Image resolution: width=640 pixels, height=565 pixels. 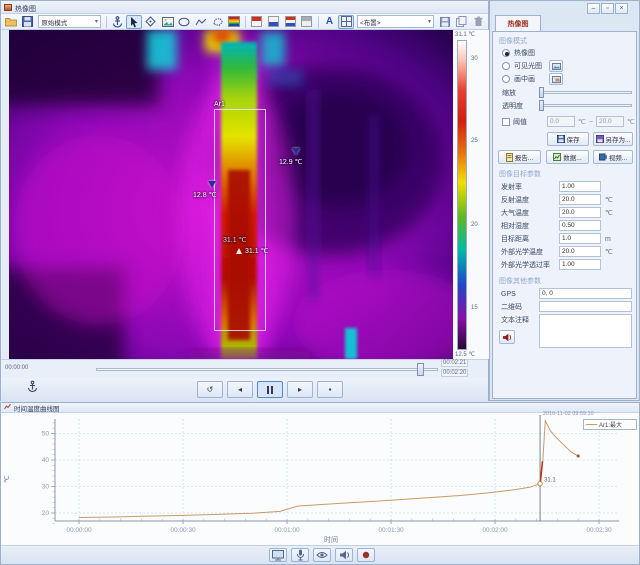 I want to click on chevron-down-icon: ▾, so click(x=96, y=22).